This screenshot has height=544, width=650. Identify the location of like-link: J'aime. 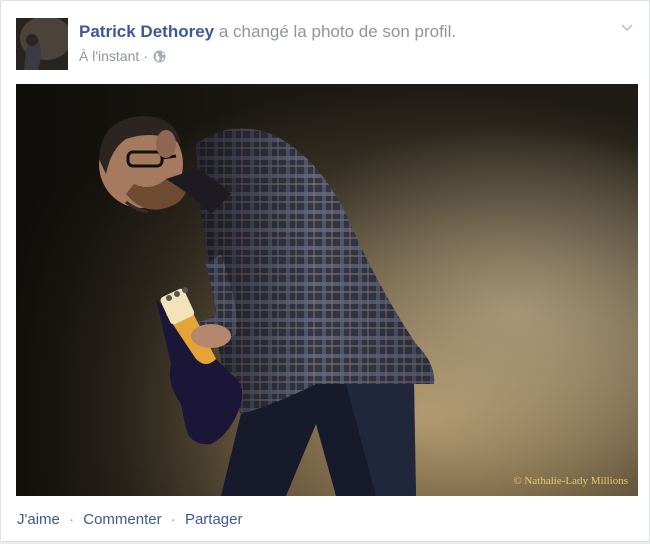
(38, 519).